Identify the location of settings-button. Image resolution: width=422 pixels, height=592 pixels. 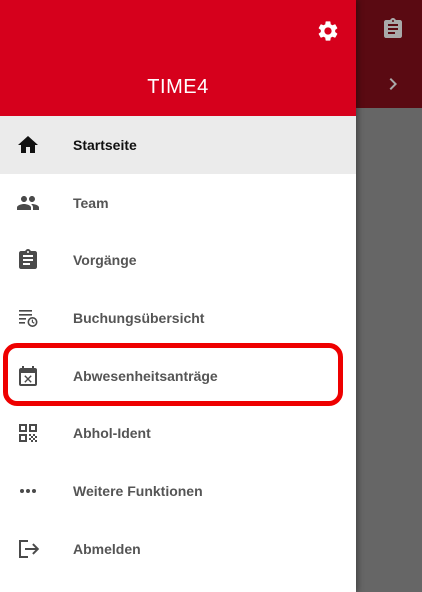
(328, 31).